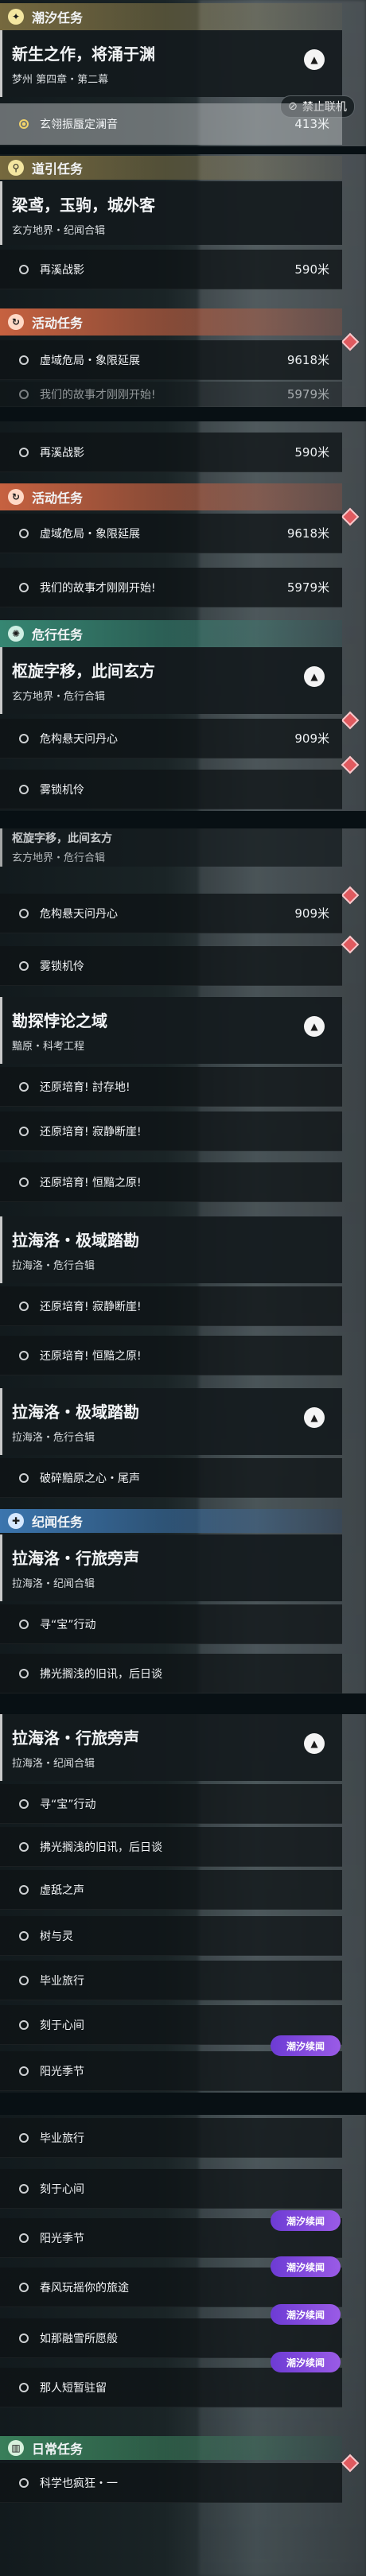 This screenshot has width=366, height=2576. I want to click on category-label: 活动任务, so click(58, 323).